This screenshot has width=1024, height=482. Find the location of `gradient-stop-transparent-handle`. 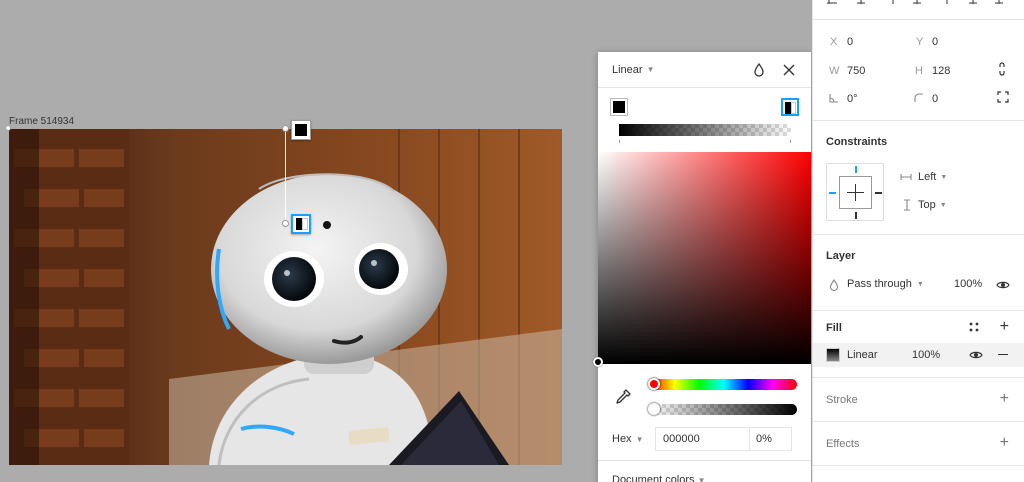

gradient-stop-transparent-handle is located at coordinates (301, 224).